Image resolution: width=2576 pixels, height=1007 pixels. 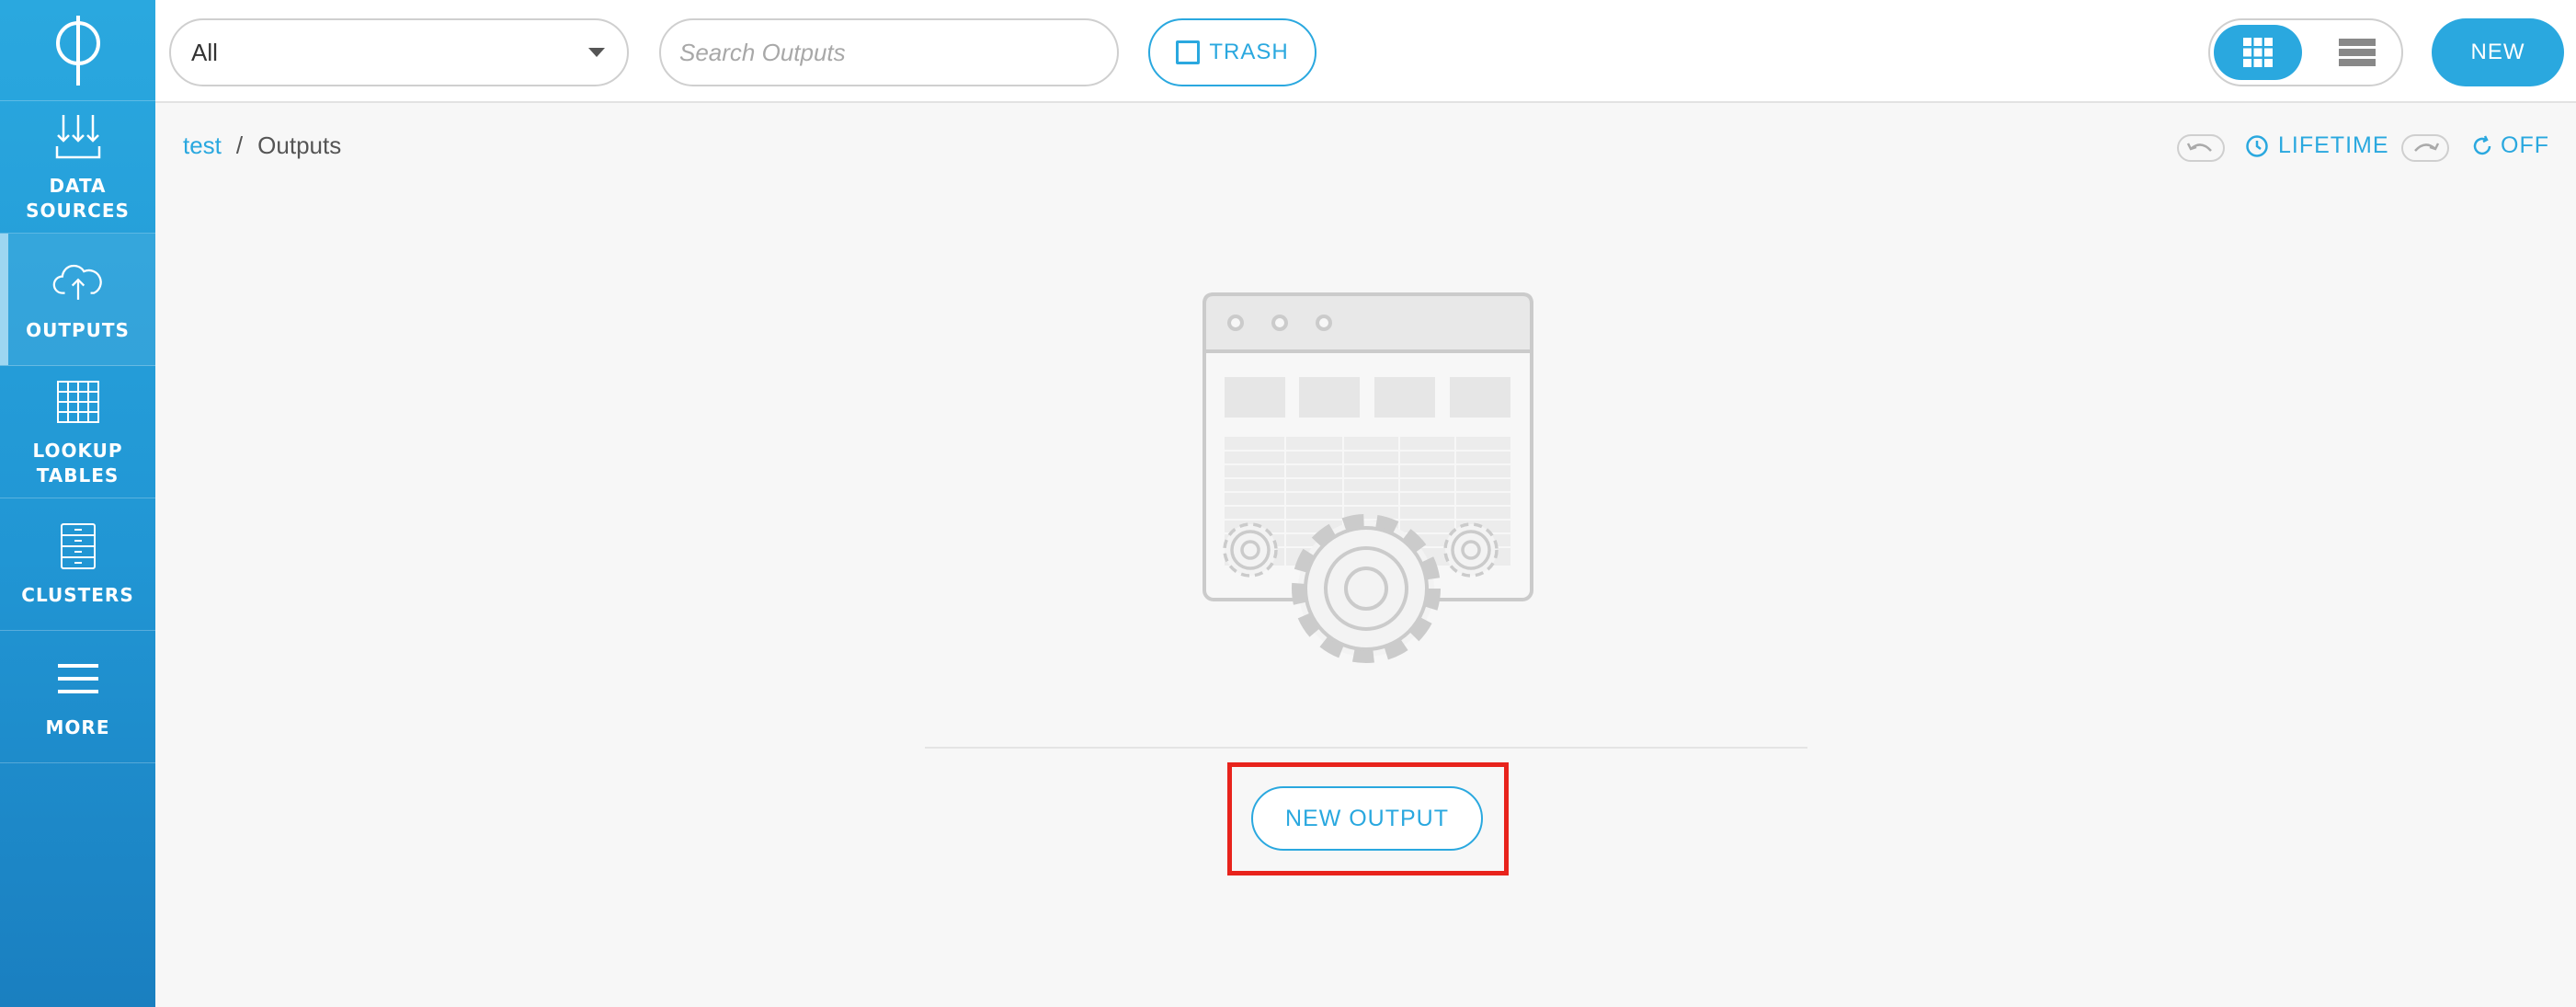 What do you see at coordinates (77, 595) in the screenshot?
I see `sidebar-item-label: CLUSTERS` at bounding box center [77, 595].